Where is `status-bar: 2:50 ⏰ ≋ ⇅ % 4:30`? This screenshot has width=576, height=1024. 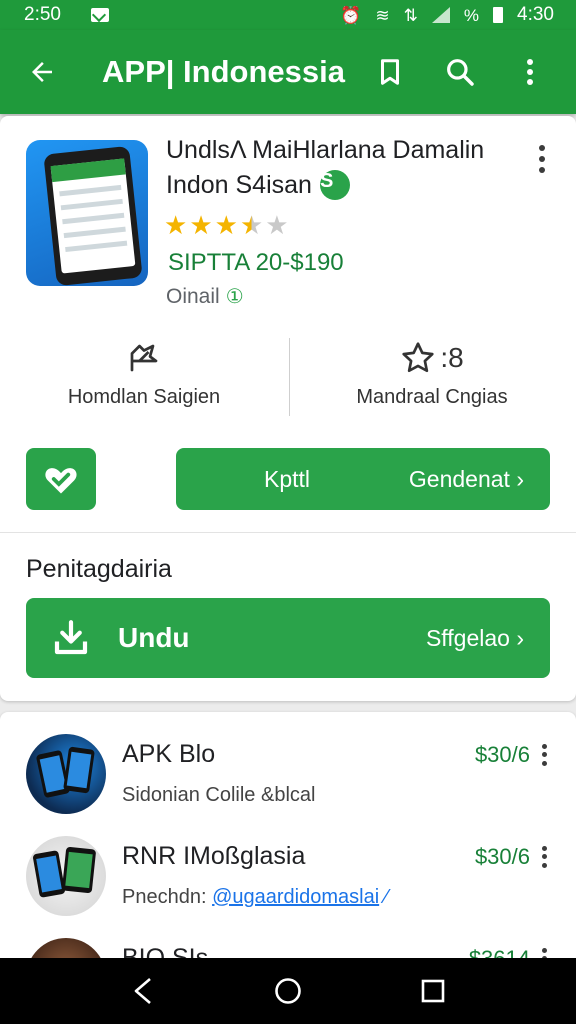 status-bar: 2:50 ⏰ ≋ ⇅ % 4:30 is located at coordinates (288, 15).